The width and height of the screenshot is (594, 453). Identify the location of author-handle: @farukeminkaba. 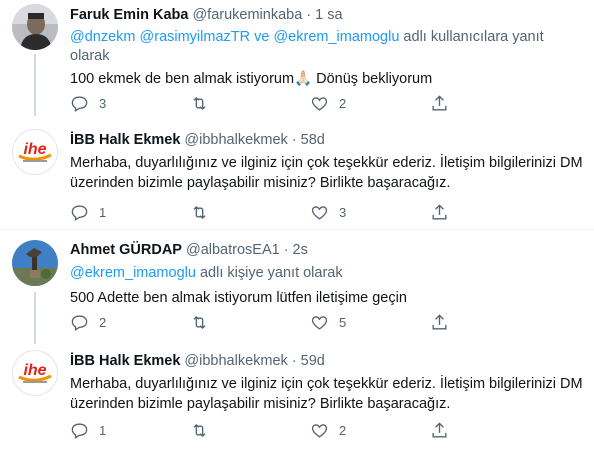
(247, 15).